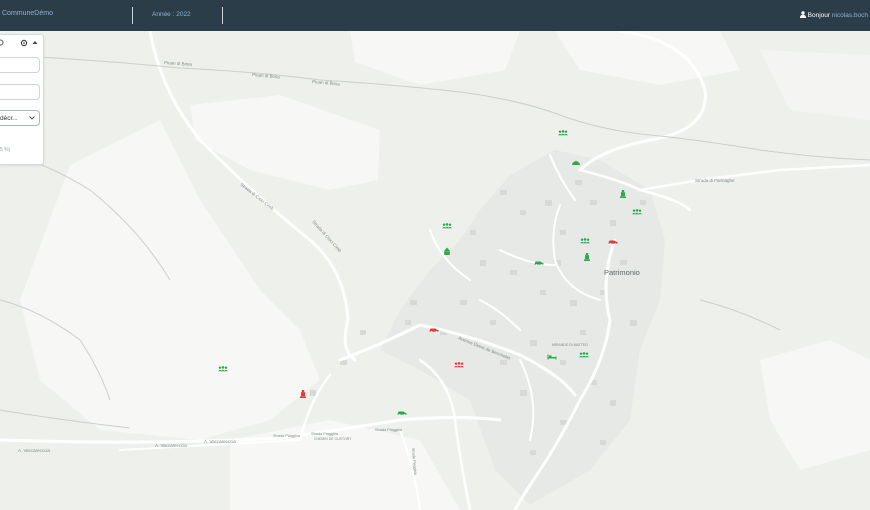 This screenshot has height=510, width=870. I want to click on settings-icon, so click(24, 43).